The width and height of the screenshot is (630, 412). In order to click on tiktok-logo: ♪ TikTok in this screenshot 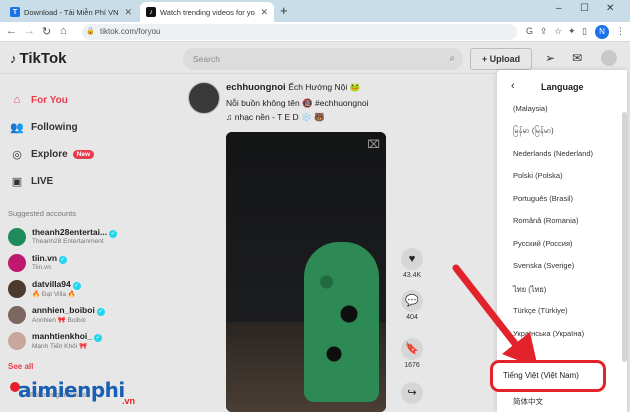, I will do `click(38, 58)`.